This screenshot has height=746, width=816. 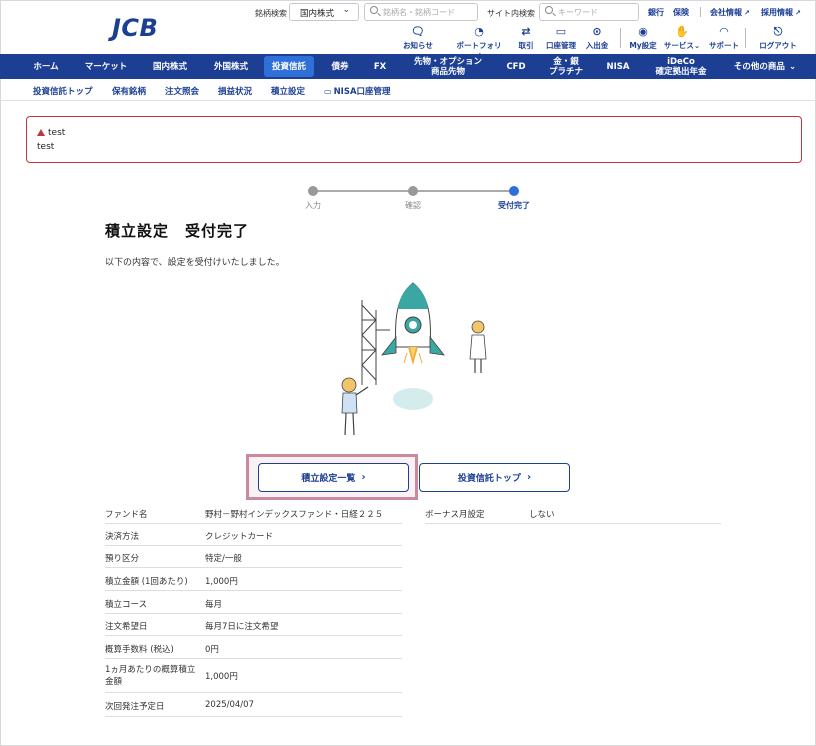 I want to click on detail-key: 注文希望日, so click(x=126, y=627).